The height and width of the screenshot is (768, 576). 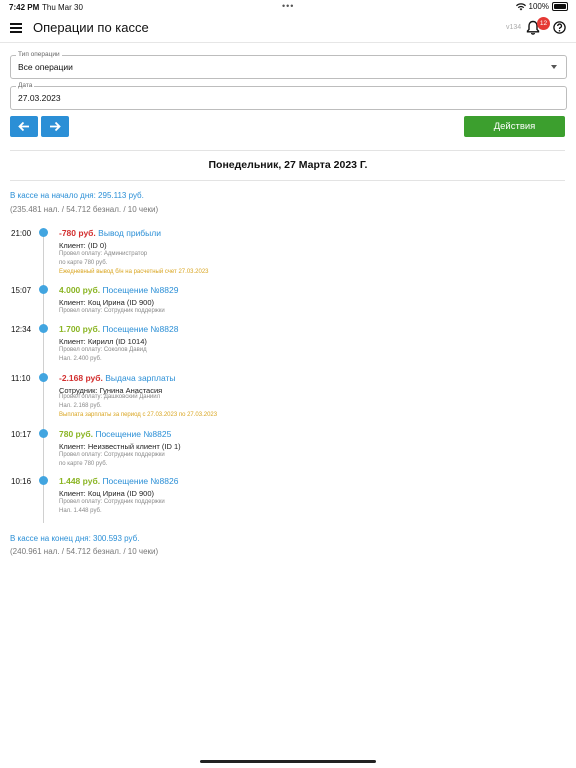 I want to click on status-right: 100%, so click(x=541, y=6).